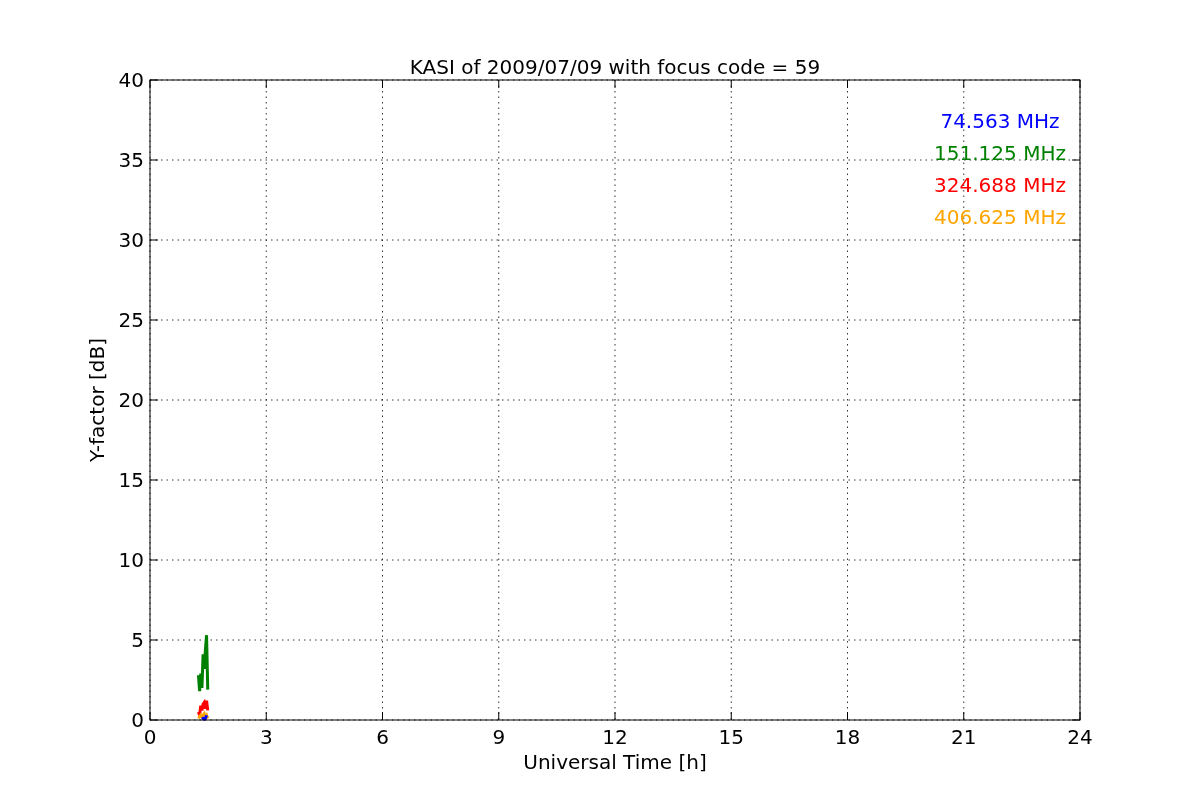  What do you see at coordinates (131, 400) in the screenshot?
I see `tick-label: 20` at bounding box center [131, 400].